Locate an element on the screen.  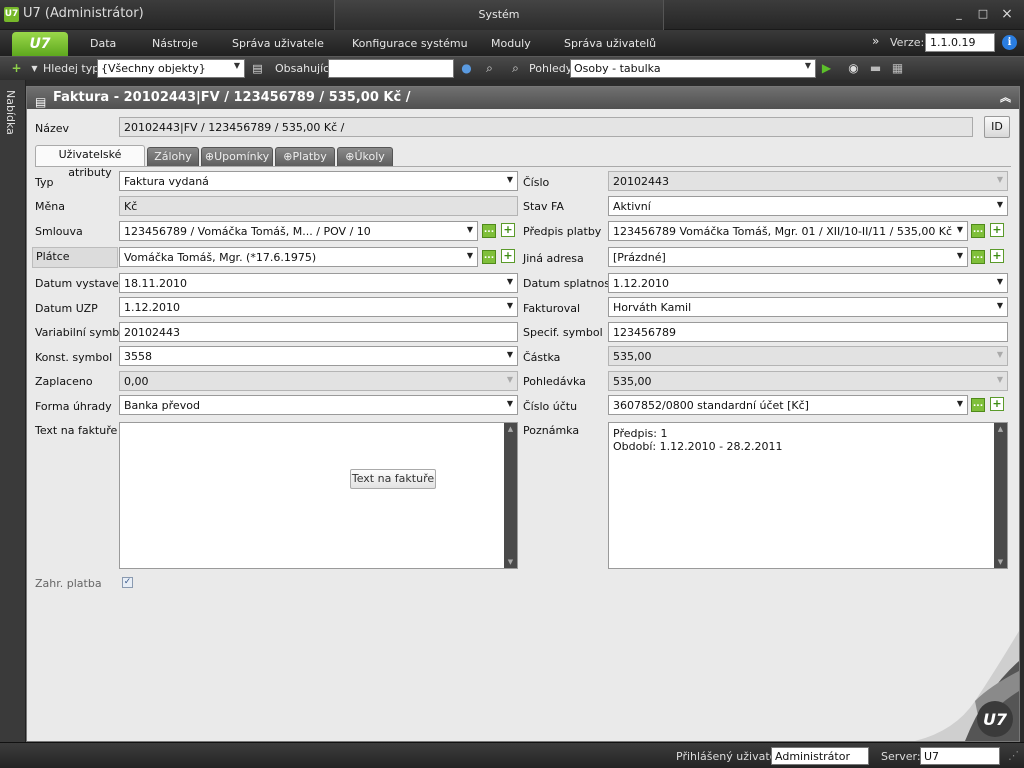
side-panel-label: Nabídka is located at coordinates (10, 112).